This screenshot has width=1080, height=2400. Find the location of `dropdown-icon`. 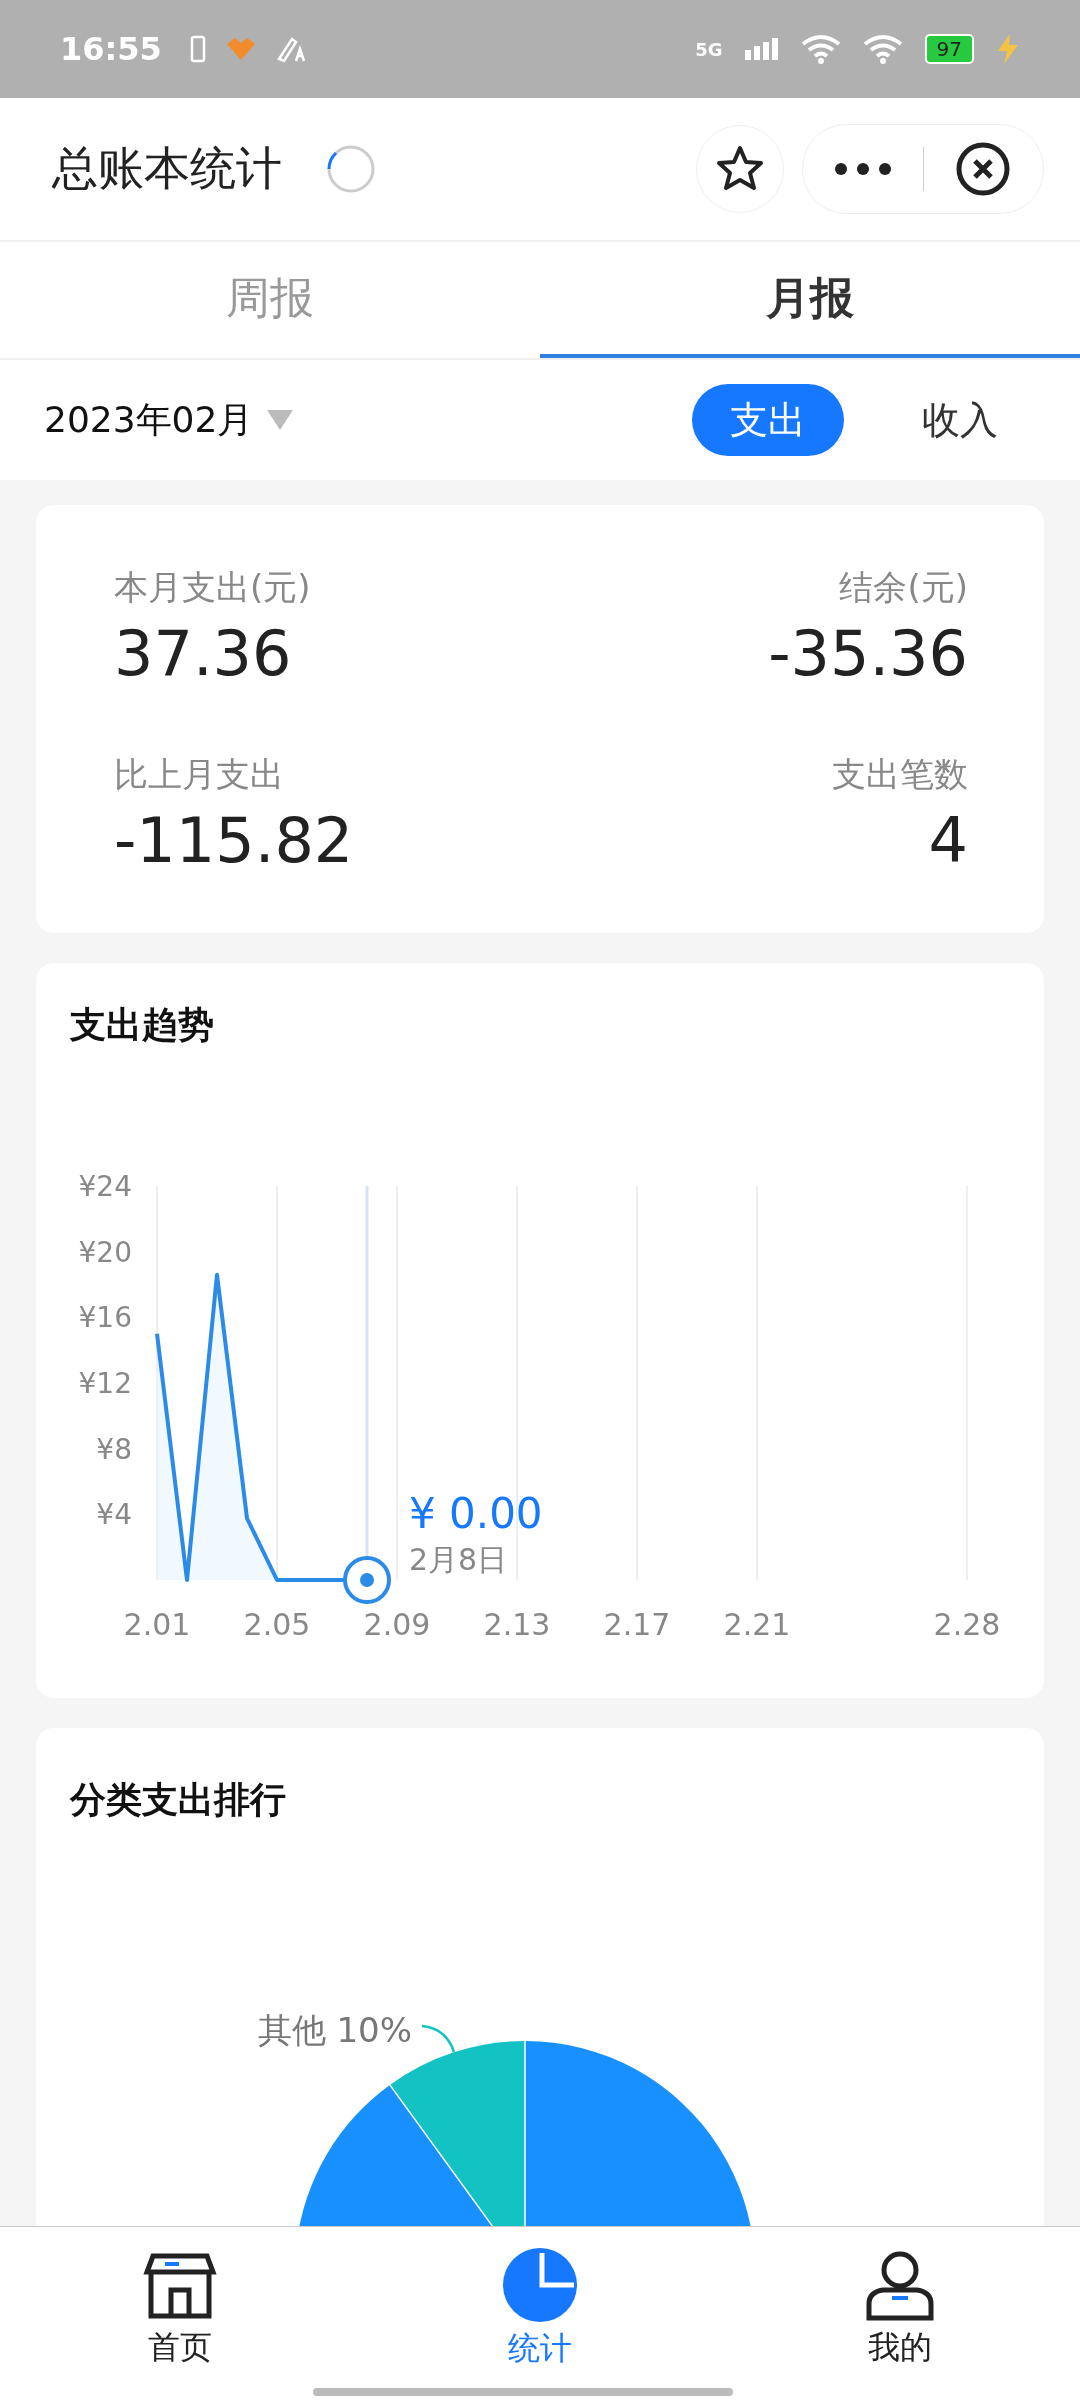

dropdown-icon is located at coordinates (280, 420).